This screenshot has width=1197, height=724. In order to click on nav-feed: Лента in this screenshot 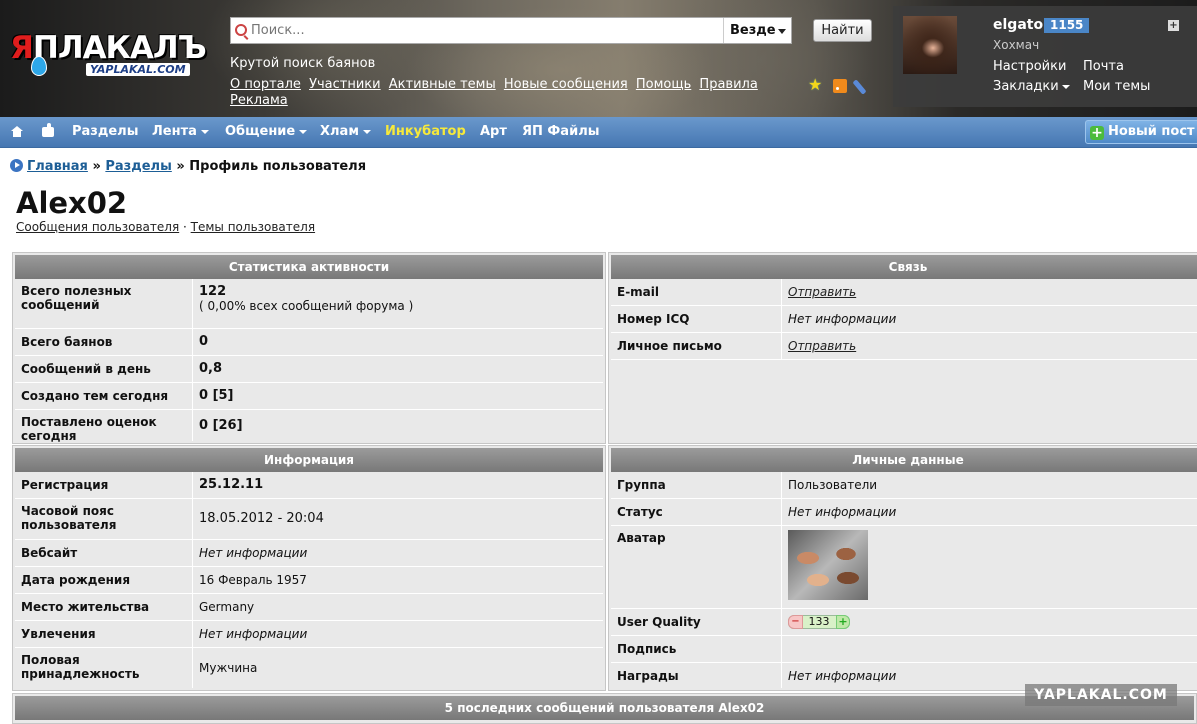, I will do `click(180, 132)`.